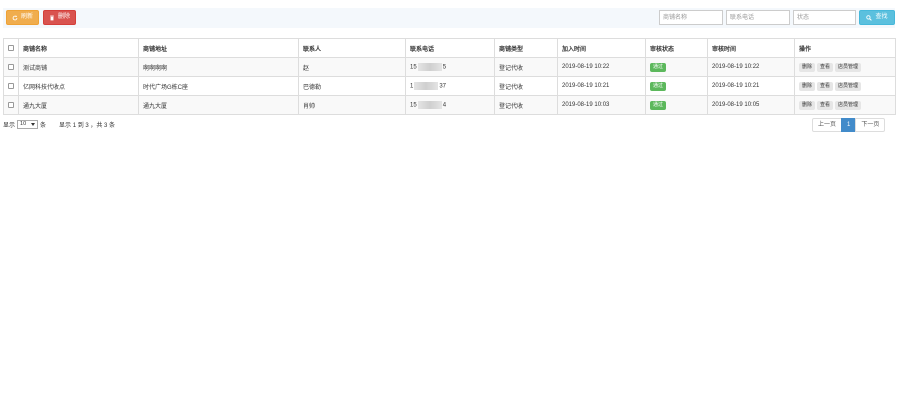  What do you see at coordinates (601, 67) in the screenshot?
I see `join-time-cell: 2019-08-19 10:22` at bounding box center [601, 67].